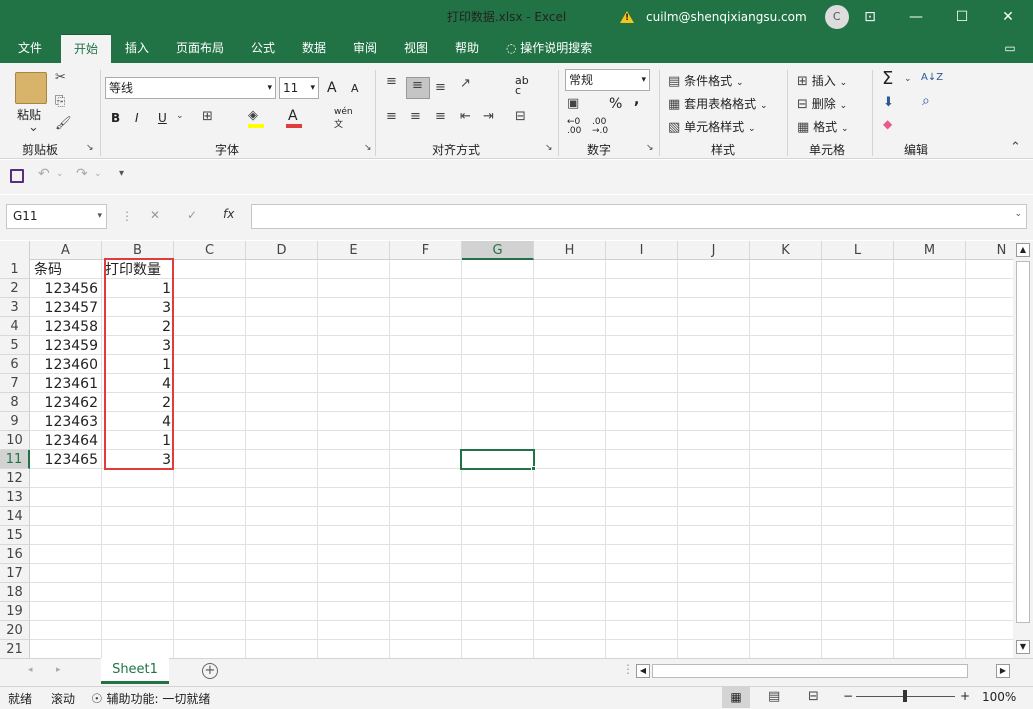 The width and height of the screenshot is (1033, 709). I want to click on cell-a: 123458, so click(66, 327).